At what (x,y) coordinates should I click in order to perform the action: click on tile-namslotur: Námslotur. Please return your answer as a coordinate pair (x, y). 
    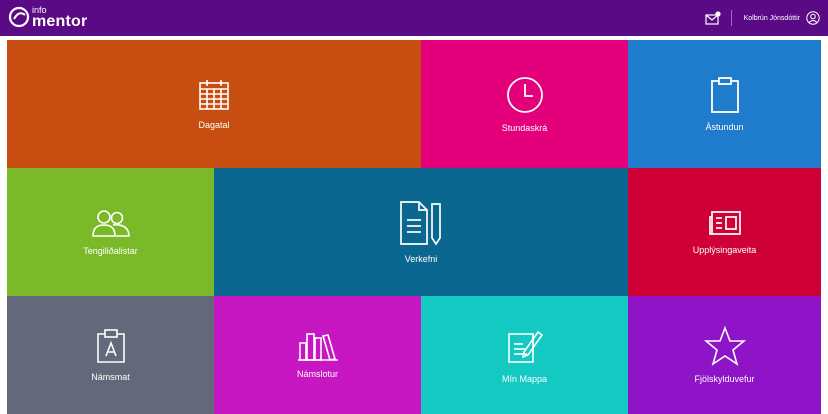
    Looking at the image, I should click on (317, 355).